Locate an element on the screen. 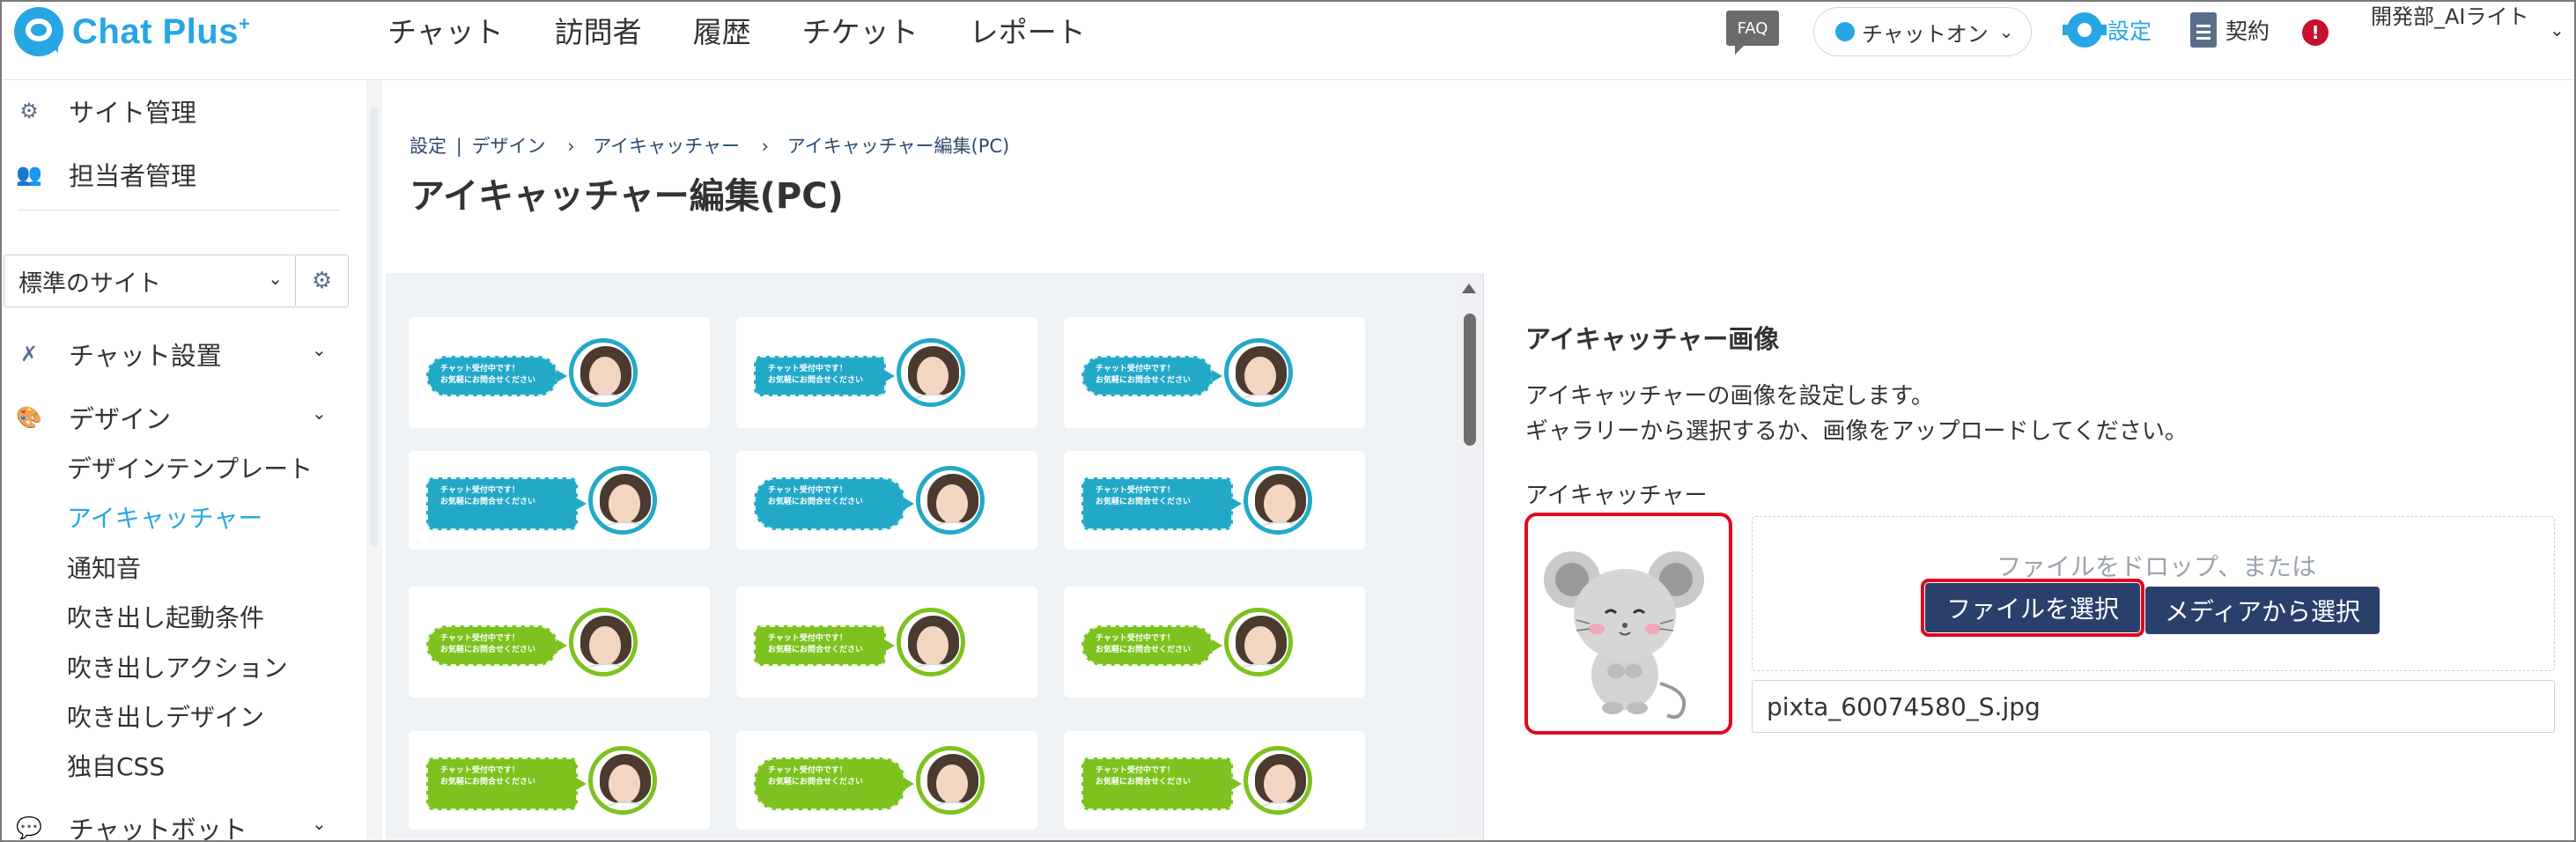 The image size is (2576, 842). site-select: 標準のサイト ⌄ is located at coordinates (150, 281).